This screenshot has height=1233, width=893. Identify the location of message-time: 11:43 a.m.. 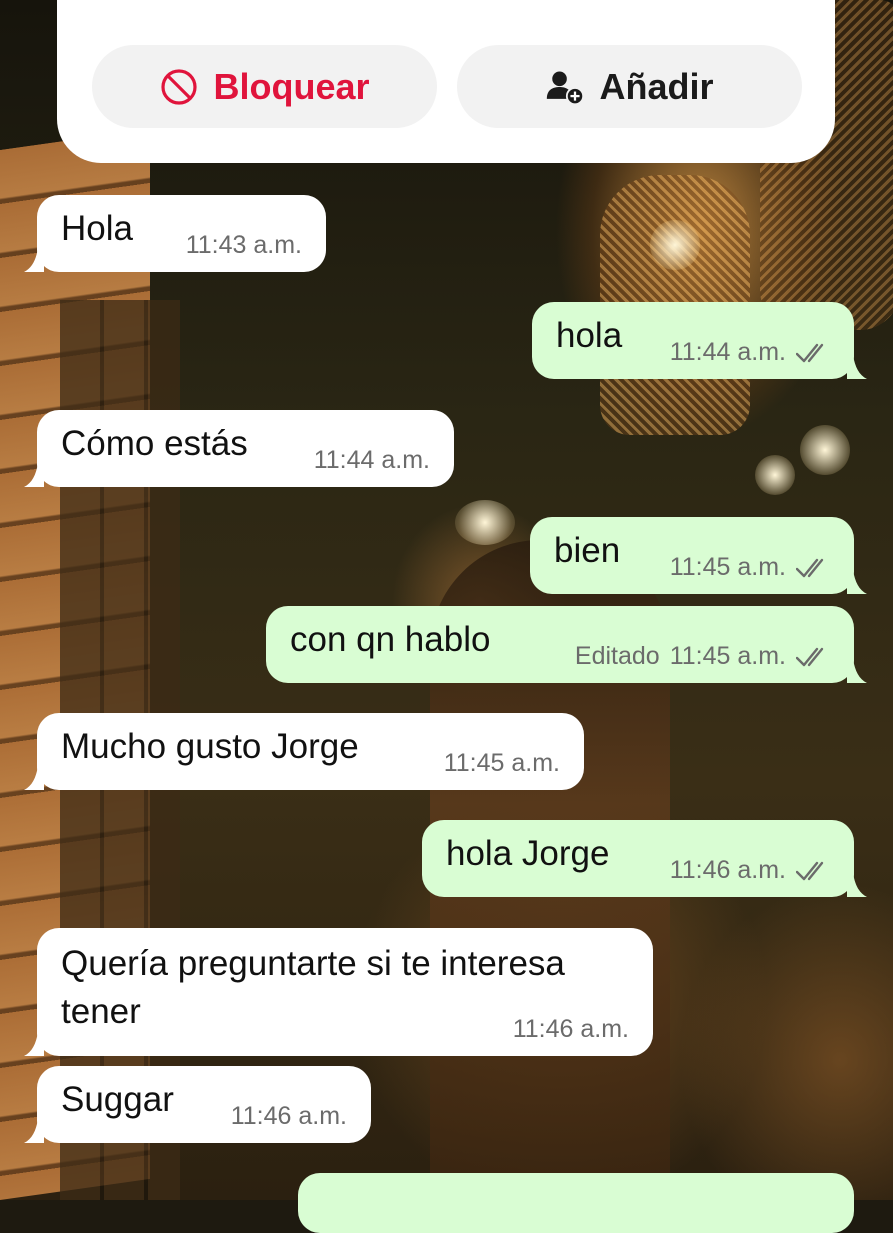
(243, 245).